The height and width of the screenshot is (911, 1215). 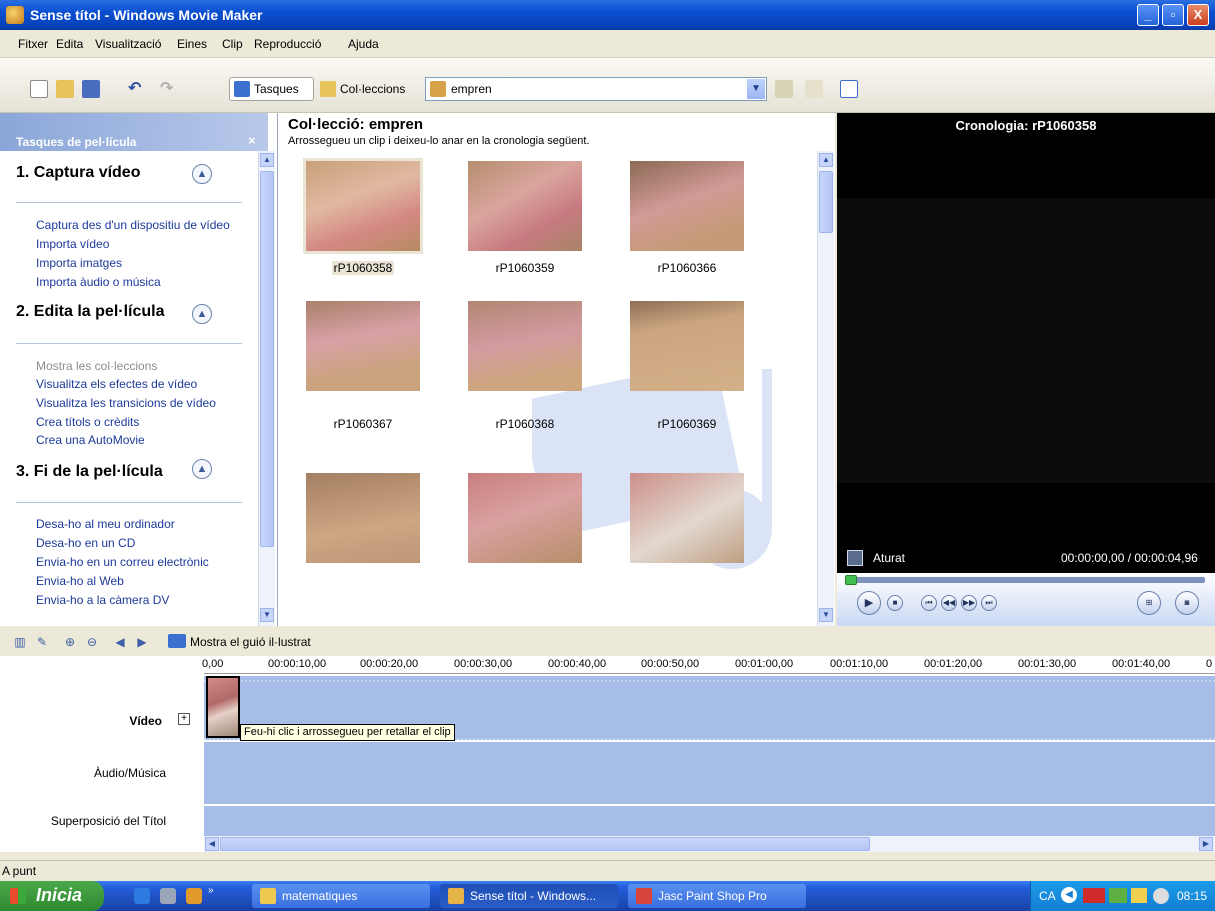 I want to click on menu-edit: Edita, so click(x=69, y=44).